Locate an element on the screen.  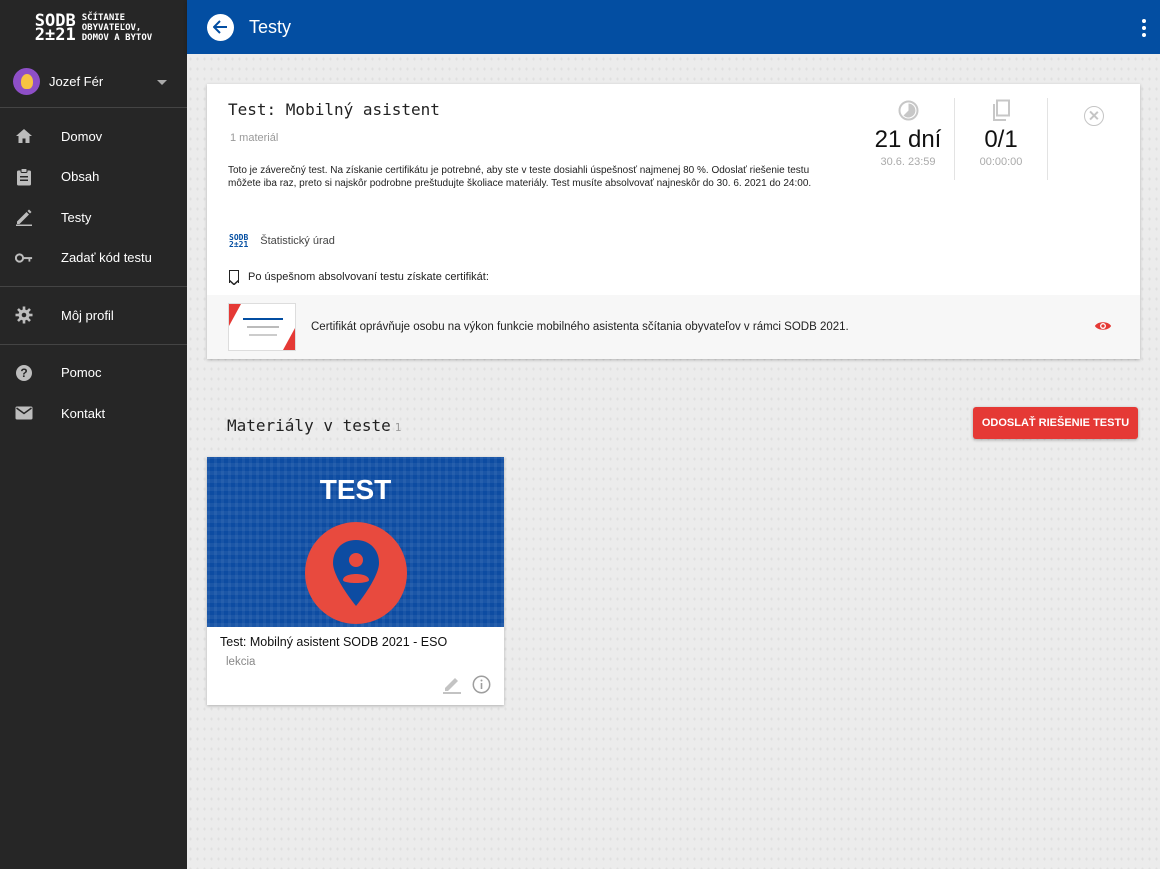
organization: SODB 2±21 Štatistický úrad is located at coordinates (282, 241).